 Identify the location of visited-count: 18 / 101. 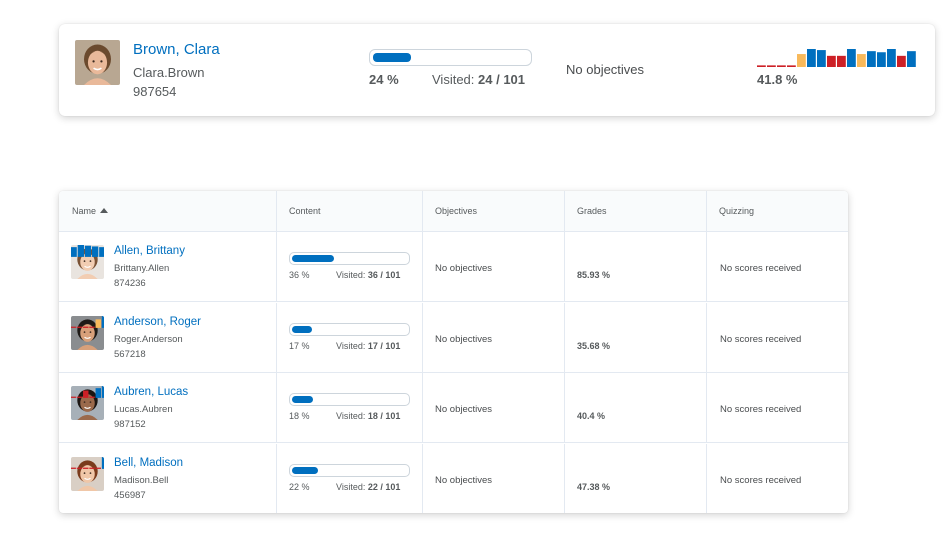
(384, 416).